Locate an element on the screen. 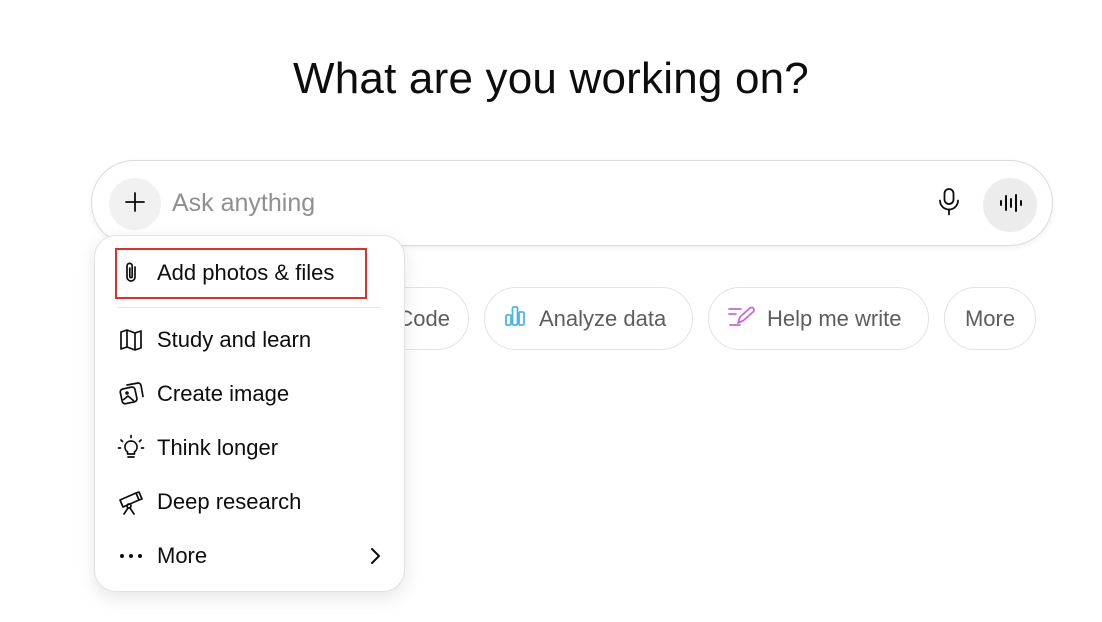 The width and height of the screenshot is (1102, 622). prompt-input is located at coordinates (522, 203).